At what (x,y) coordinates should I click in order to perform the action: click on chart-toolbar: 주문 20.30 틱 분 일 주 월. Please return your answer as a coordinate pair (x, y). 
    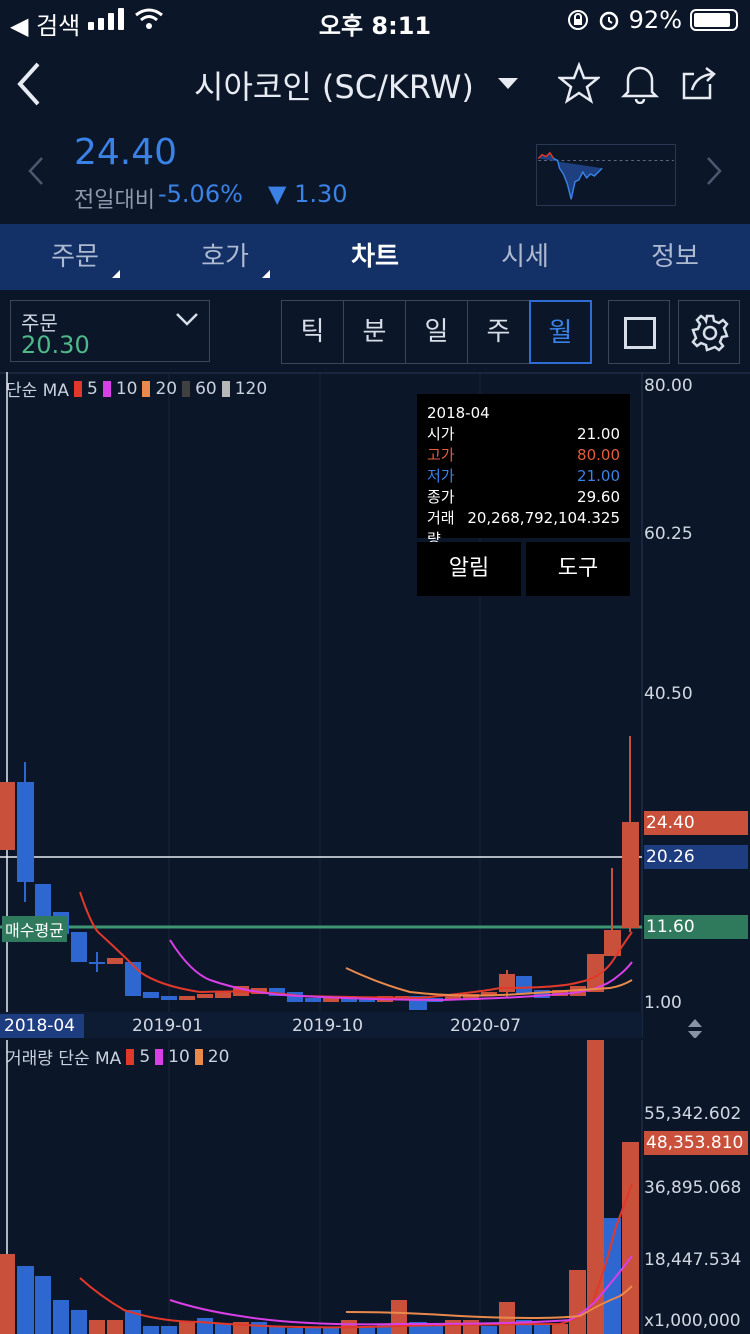
    Looking at the image, I should click on (375, 332).